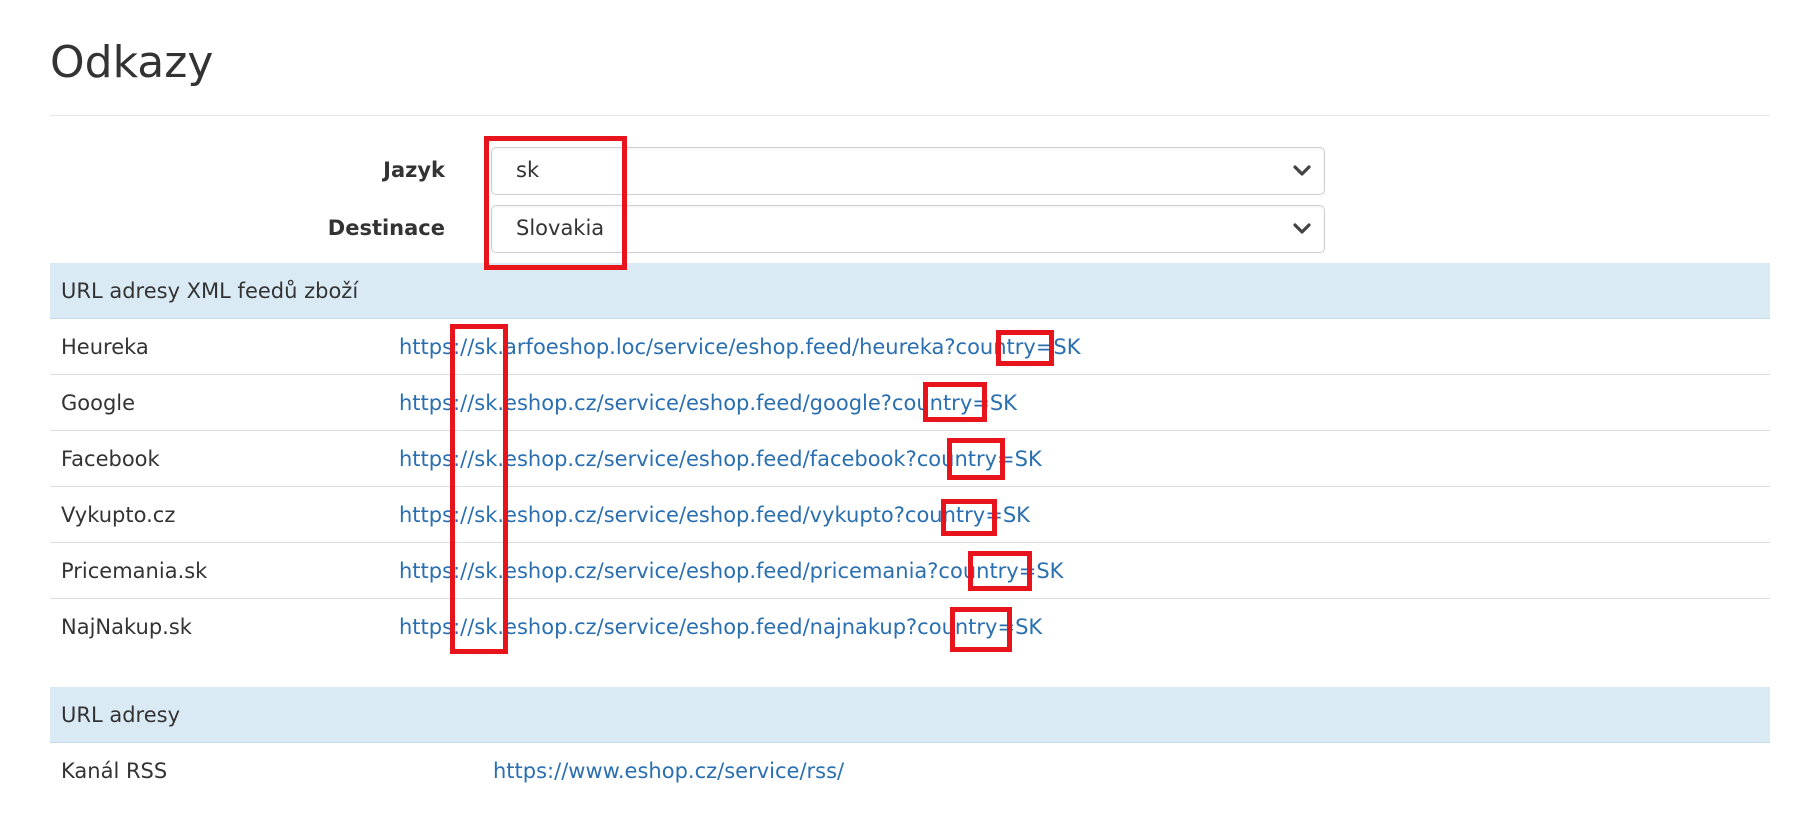 This screenshot has height=836, width=1800. Describe the element at coordinates (98, 403) in the screenshot. I see `feed-name: Google` at that location.